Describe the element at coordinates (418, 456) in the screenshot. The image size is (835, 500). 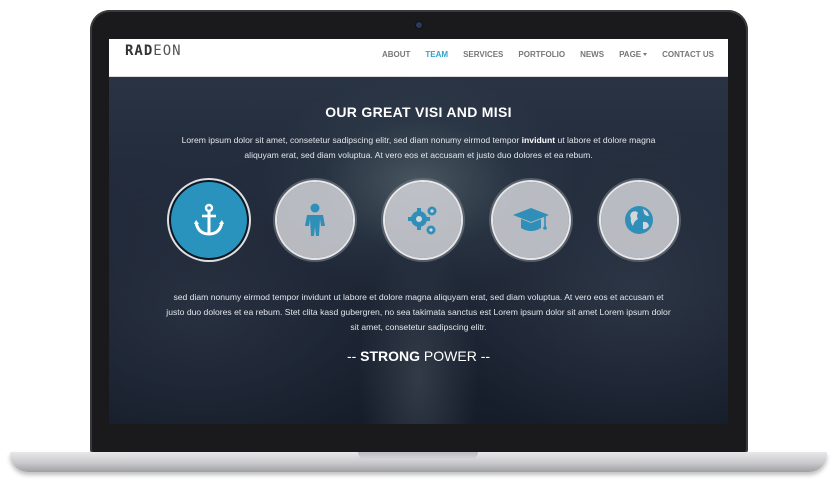
I see `laptop-notch` at that location.